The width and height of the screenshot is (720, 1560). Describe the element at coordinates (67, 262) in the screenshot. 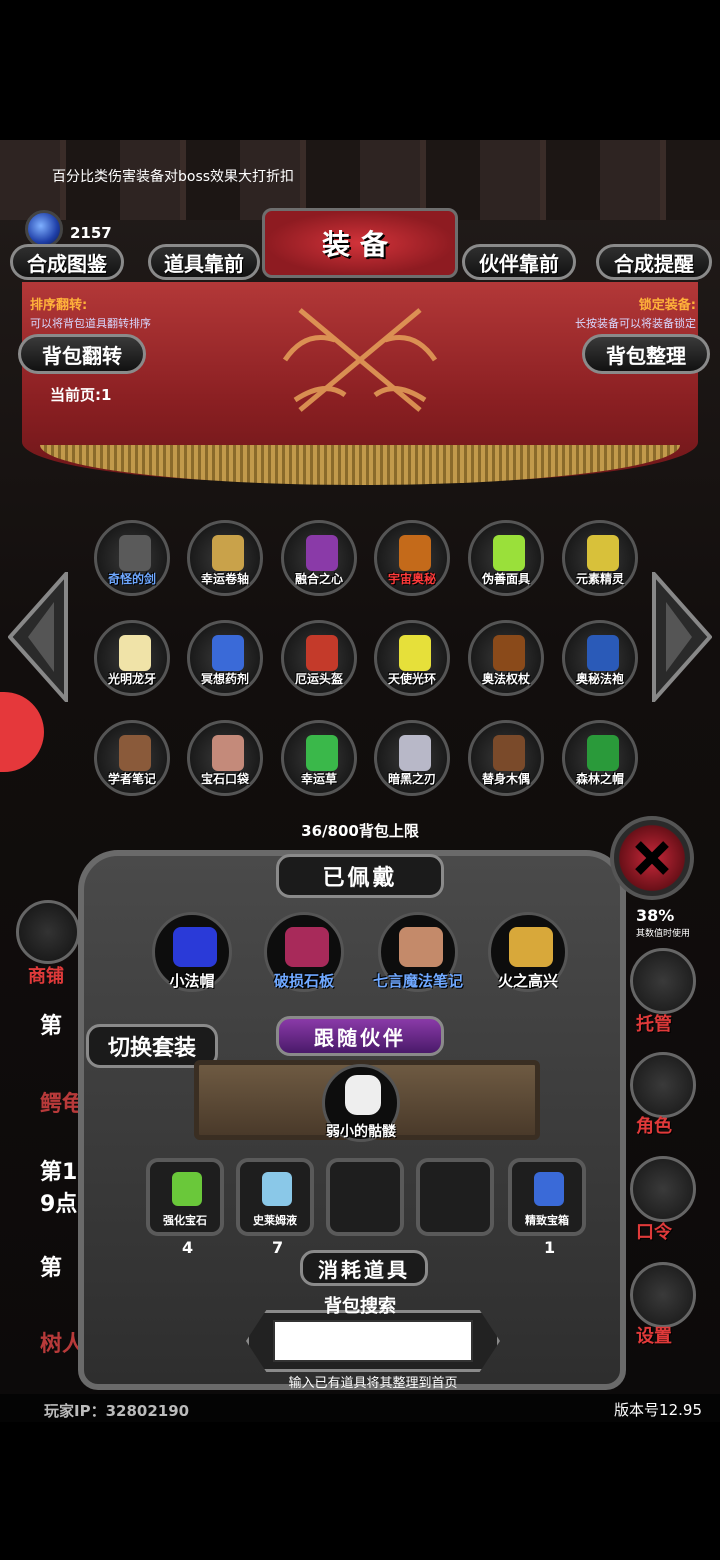

I see `tab-synthesis-guide: 合成图鉴` at that location.